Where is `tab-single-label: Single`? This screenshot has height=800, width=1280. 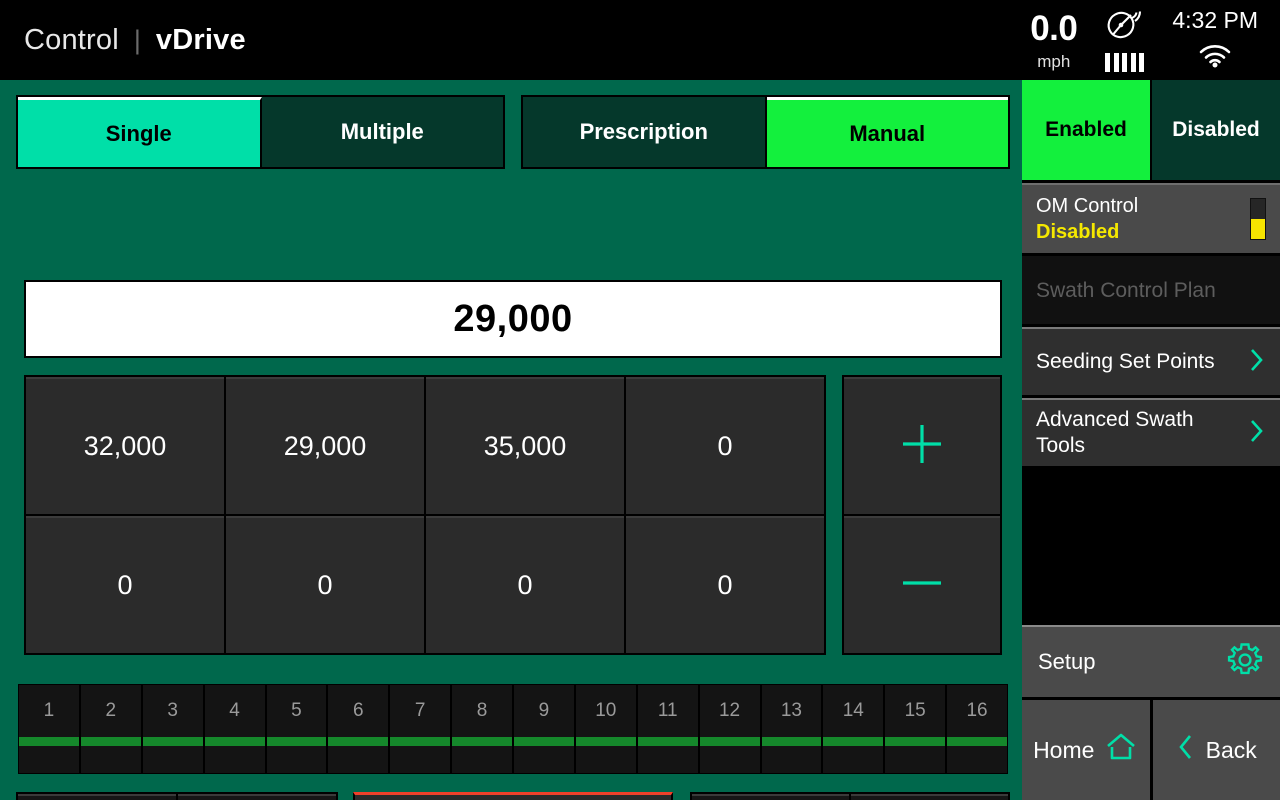 tab-single-label: Single is located at coordinates (138, 133).